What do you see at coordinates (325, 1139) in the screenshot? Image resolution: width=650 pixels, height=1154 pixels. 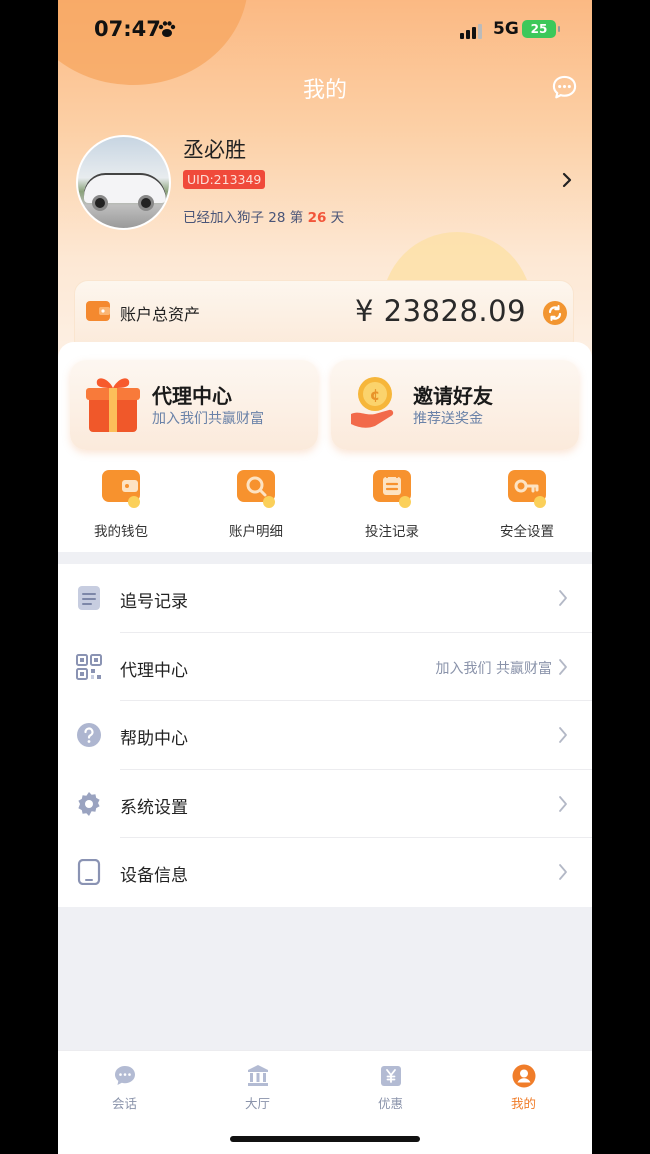 I see `home-indicator` at bounding box center [325, 1139].